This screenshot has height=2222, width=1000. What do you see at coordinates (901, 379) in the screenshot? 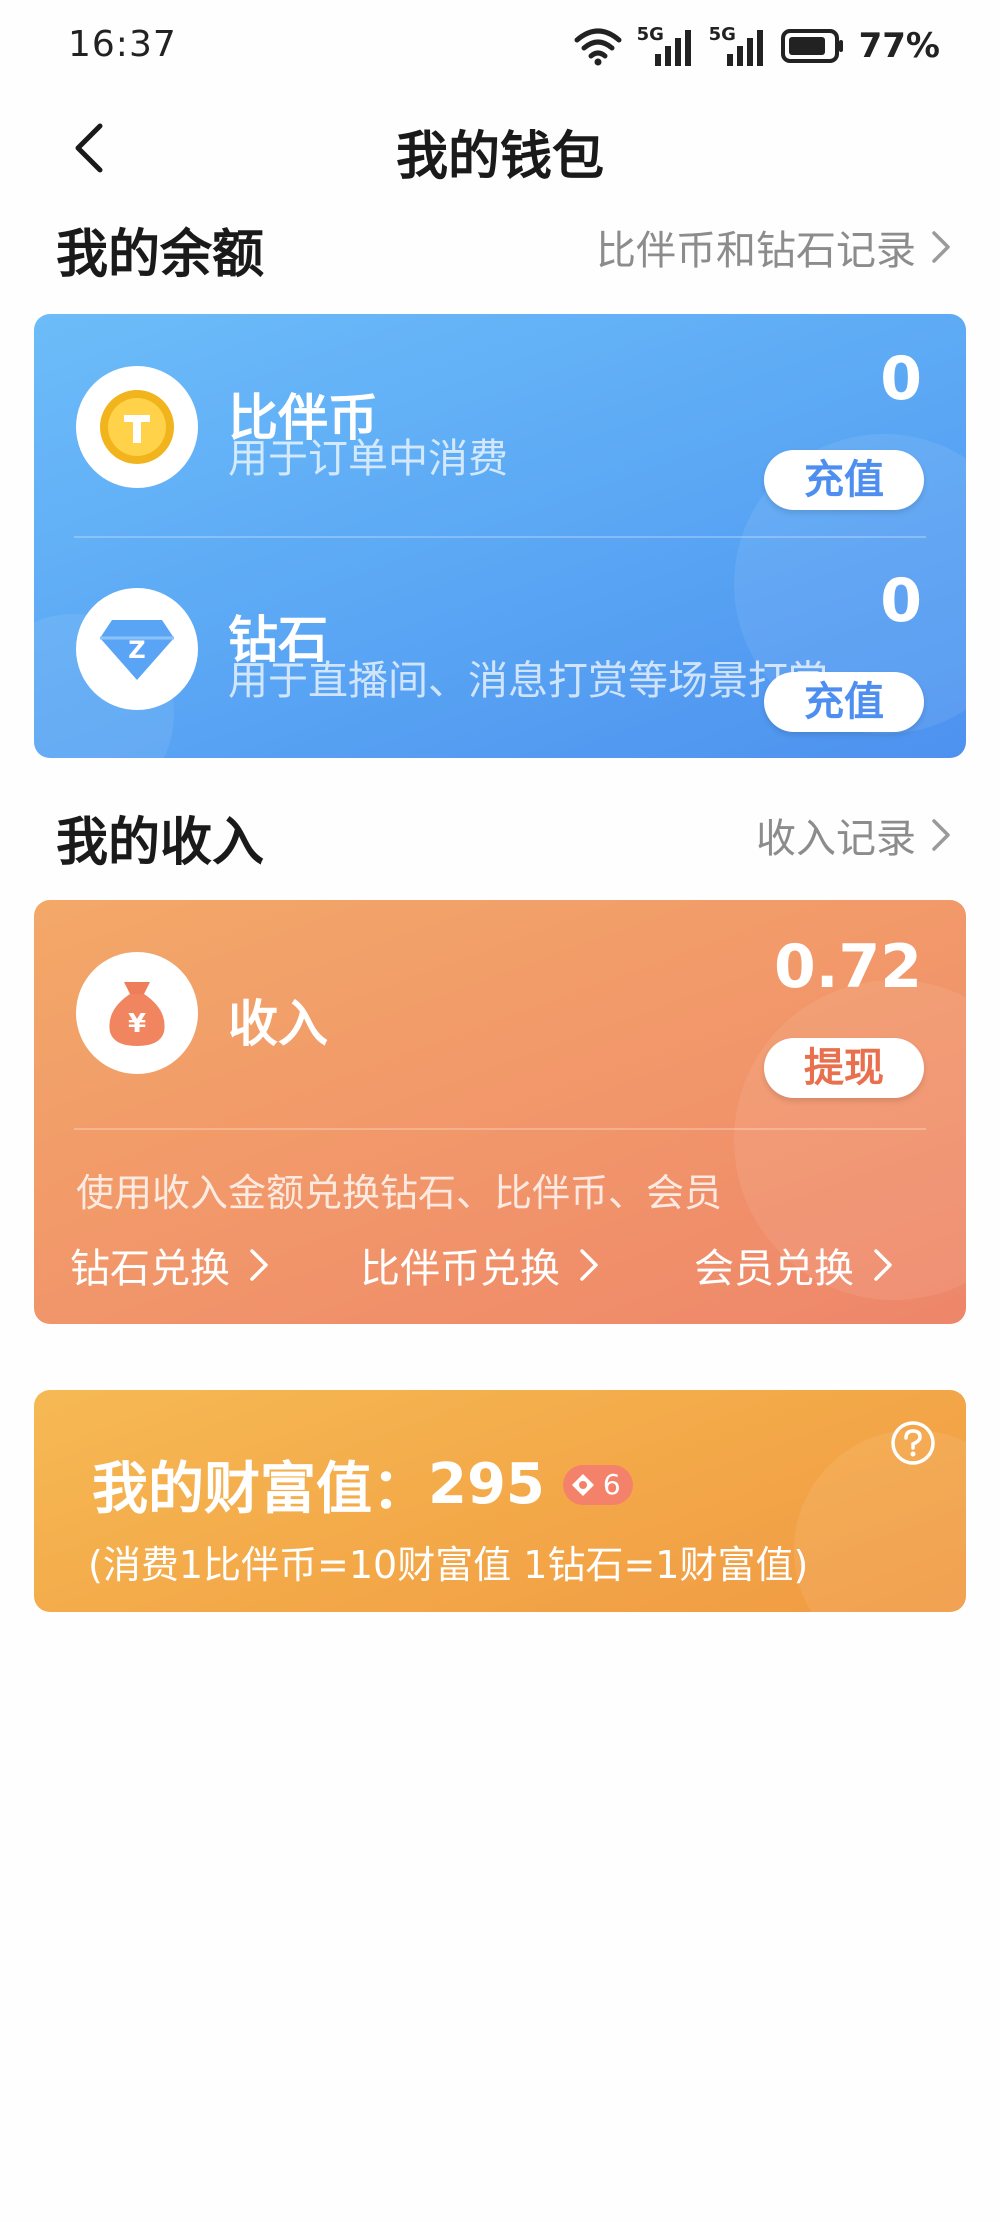
I see `coin-balance: 0` at bounding box center [901, 379].